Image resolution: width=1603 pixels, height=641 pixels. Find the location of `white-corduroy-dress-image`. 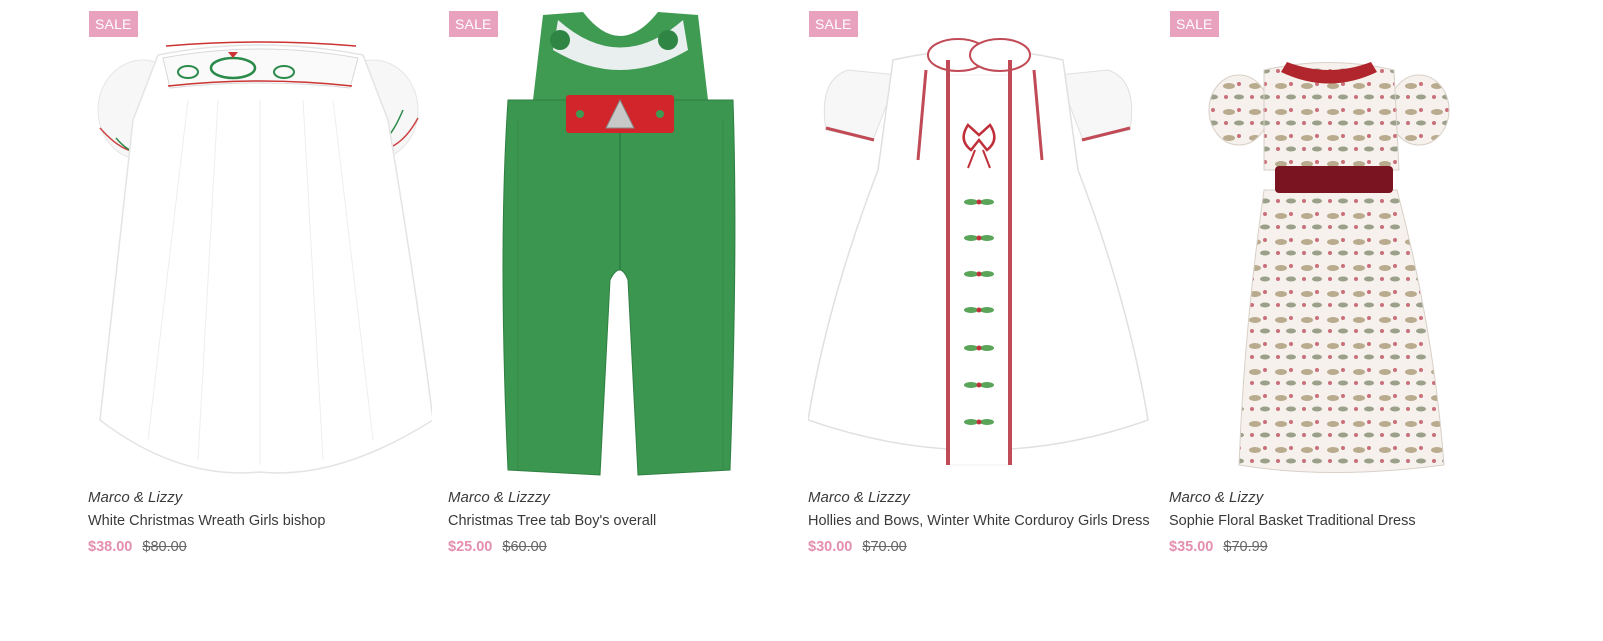

white-corduroy-dress-image is located at coordinates (978, 252).